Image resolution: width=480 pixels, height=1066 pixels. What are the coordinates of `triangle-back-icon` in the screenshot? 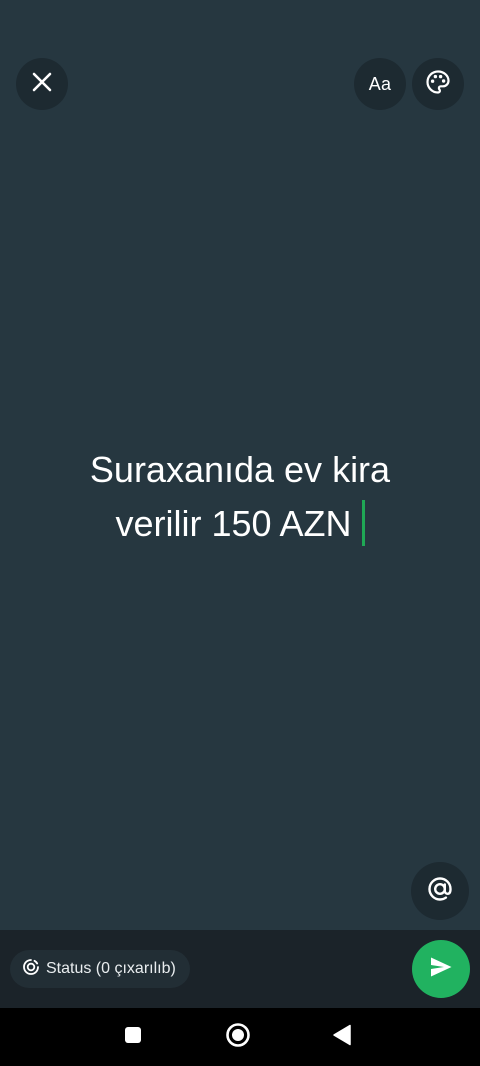 It's located at (342, 1037).